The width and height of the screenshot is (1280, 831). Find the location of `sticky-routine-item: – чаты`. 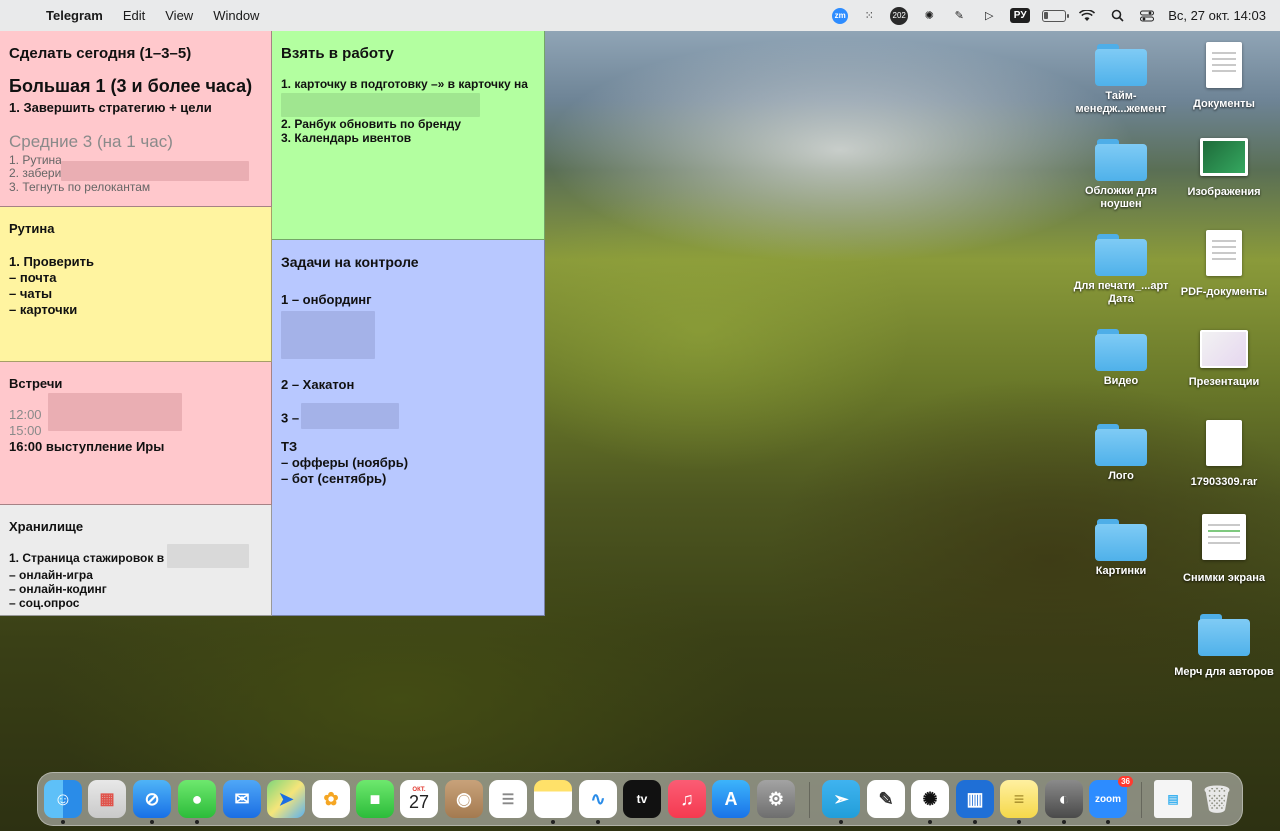

sticky-routine-item: – чаты is located at coordinates (31, 293).